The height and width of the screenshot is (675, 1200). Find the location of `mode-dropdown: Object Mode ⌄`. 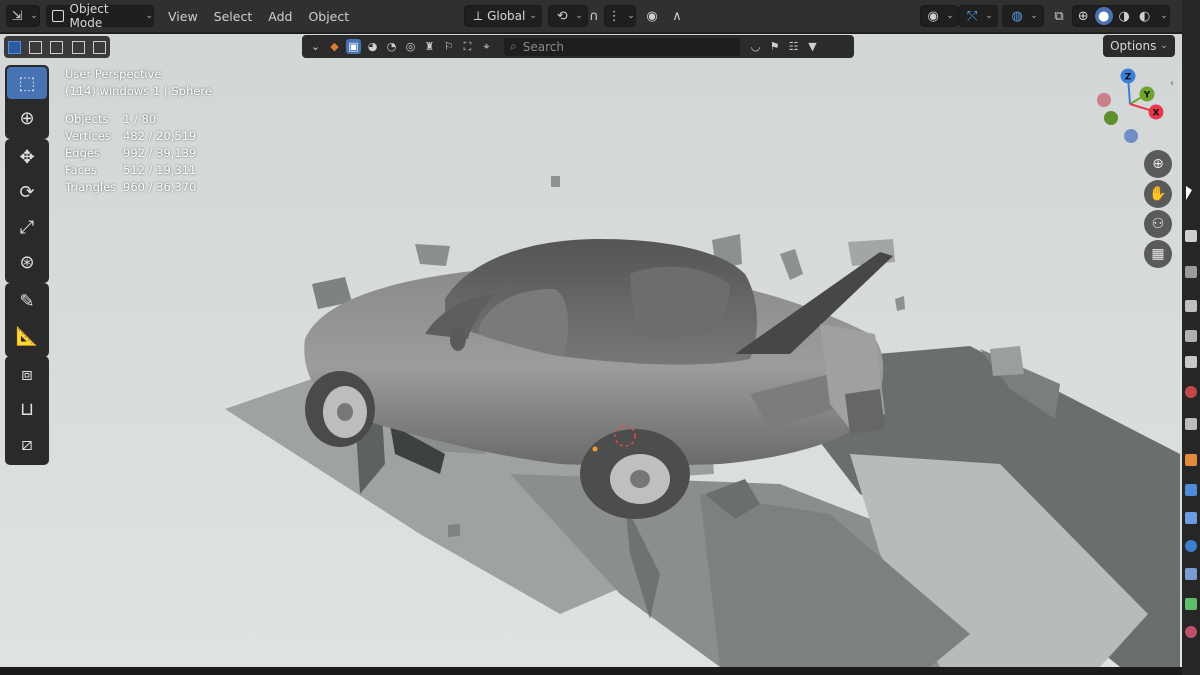

mode-dropdown: Object Mode ⌄ is located at coordinates (100, 16).